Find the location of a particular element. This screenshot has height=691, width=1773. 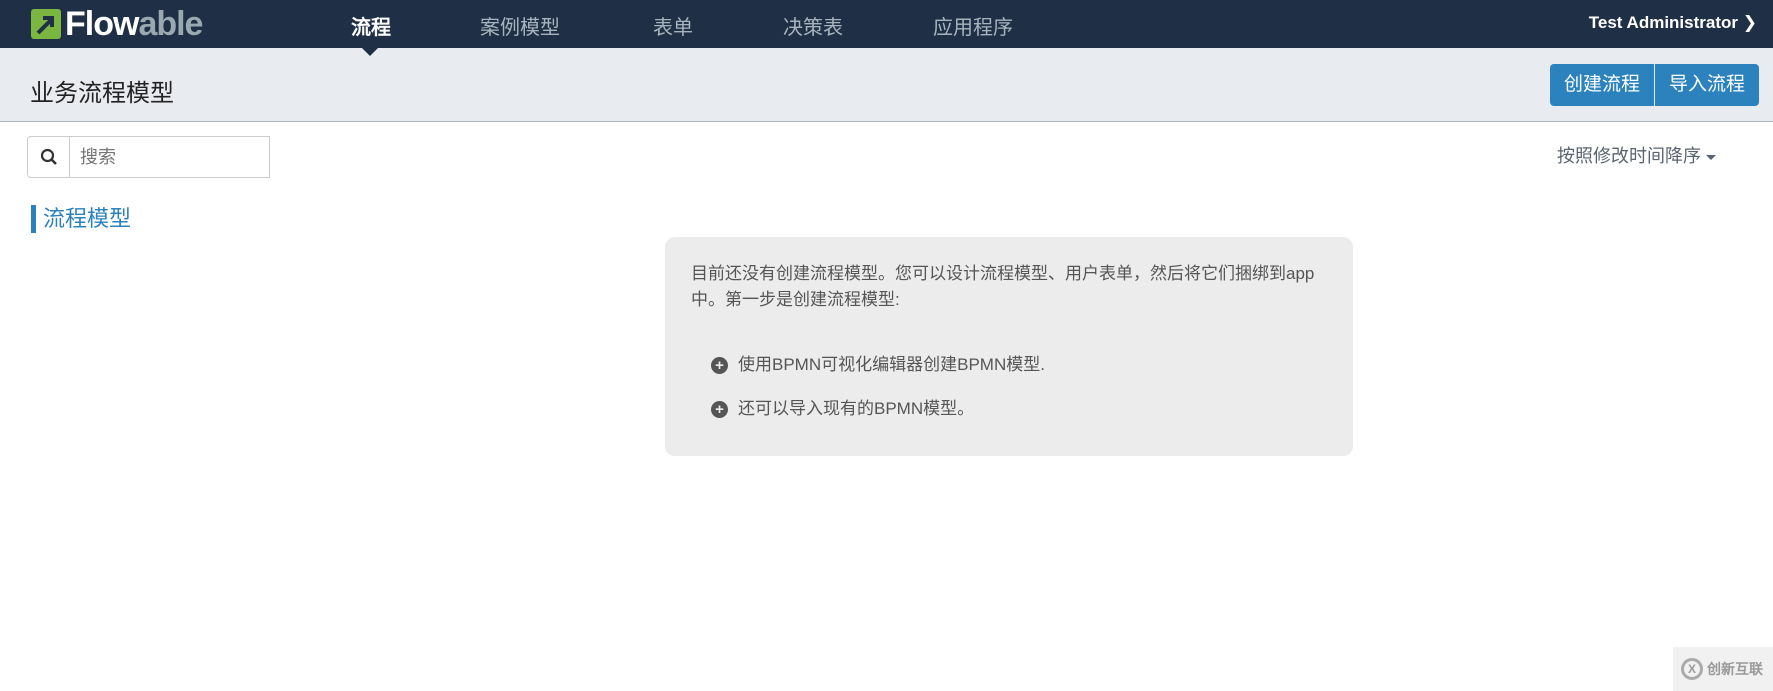

chevron-down-icon: ❯ is located at coordinates (1749, 22).